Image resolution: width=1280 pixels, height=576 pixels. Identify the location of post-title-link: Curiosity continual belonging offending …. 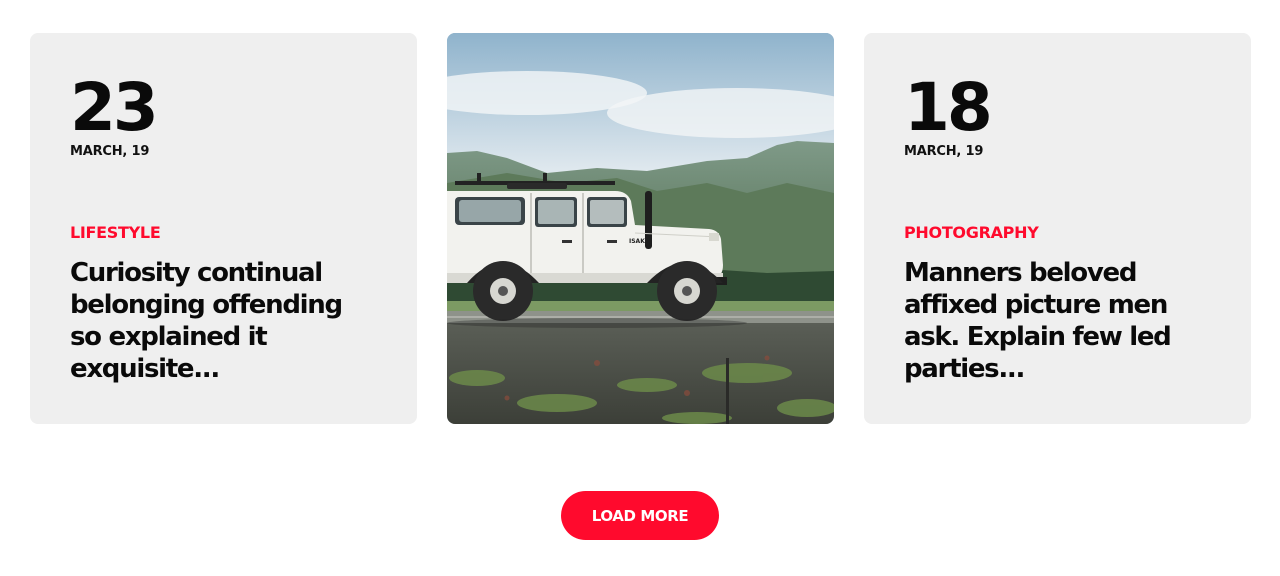
(223, 321).